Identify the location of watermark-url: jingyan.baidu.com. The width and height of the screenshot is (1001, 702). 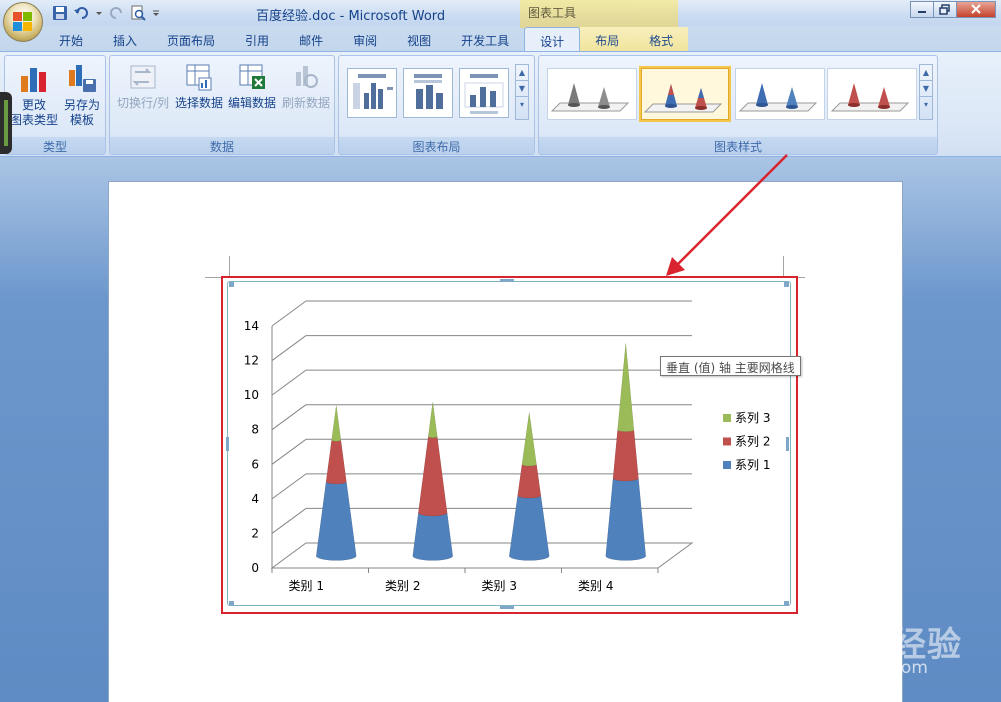
(849, 668).